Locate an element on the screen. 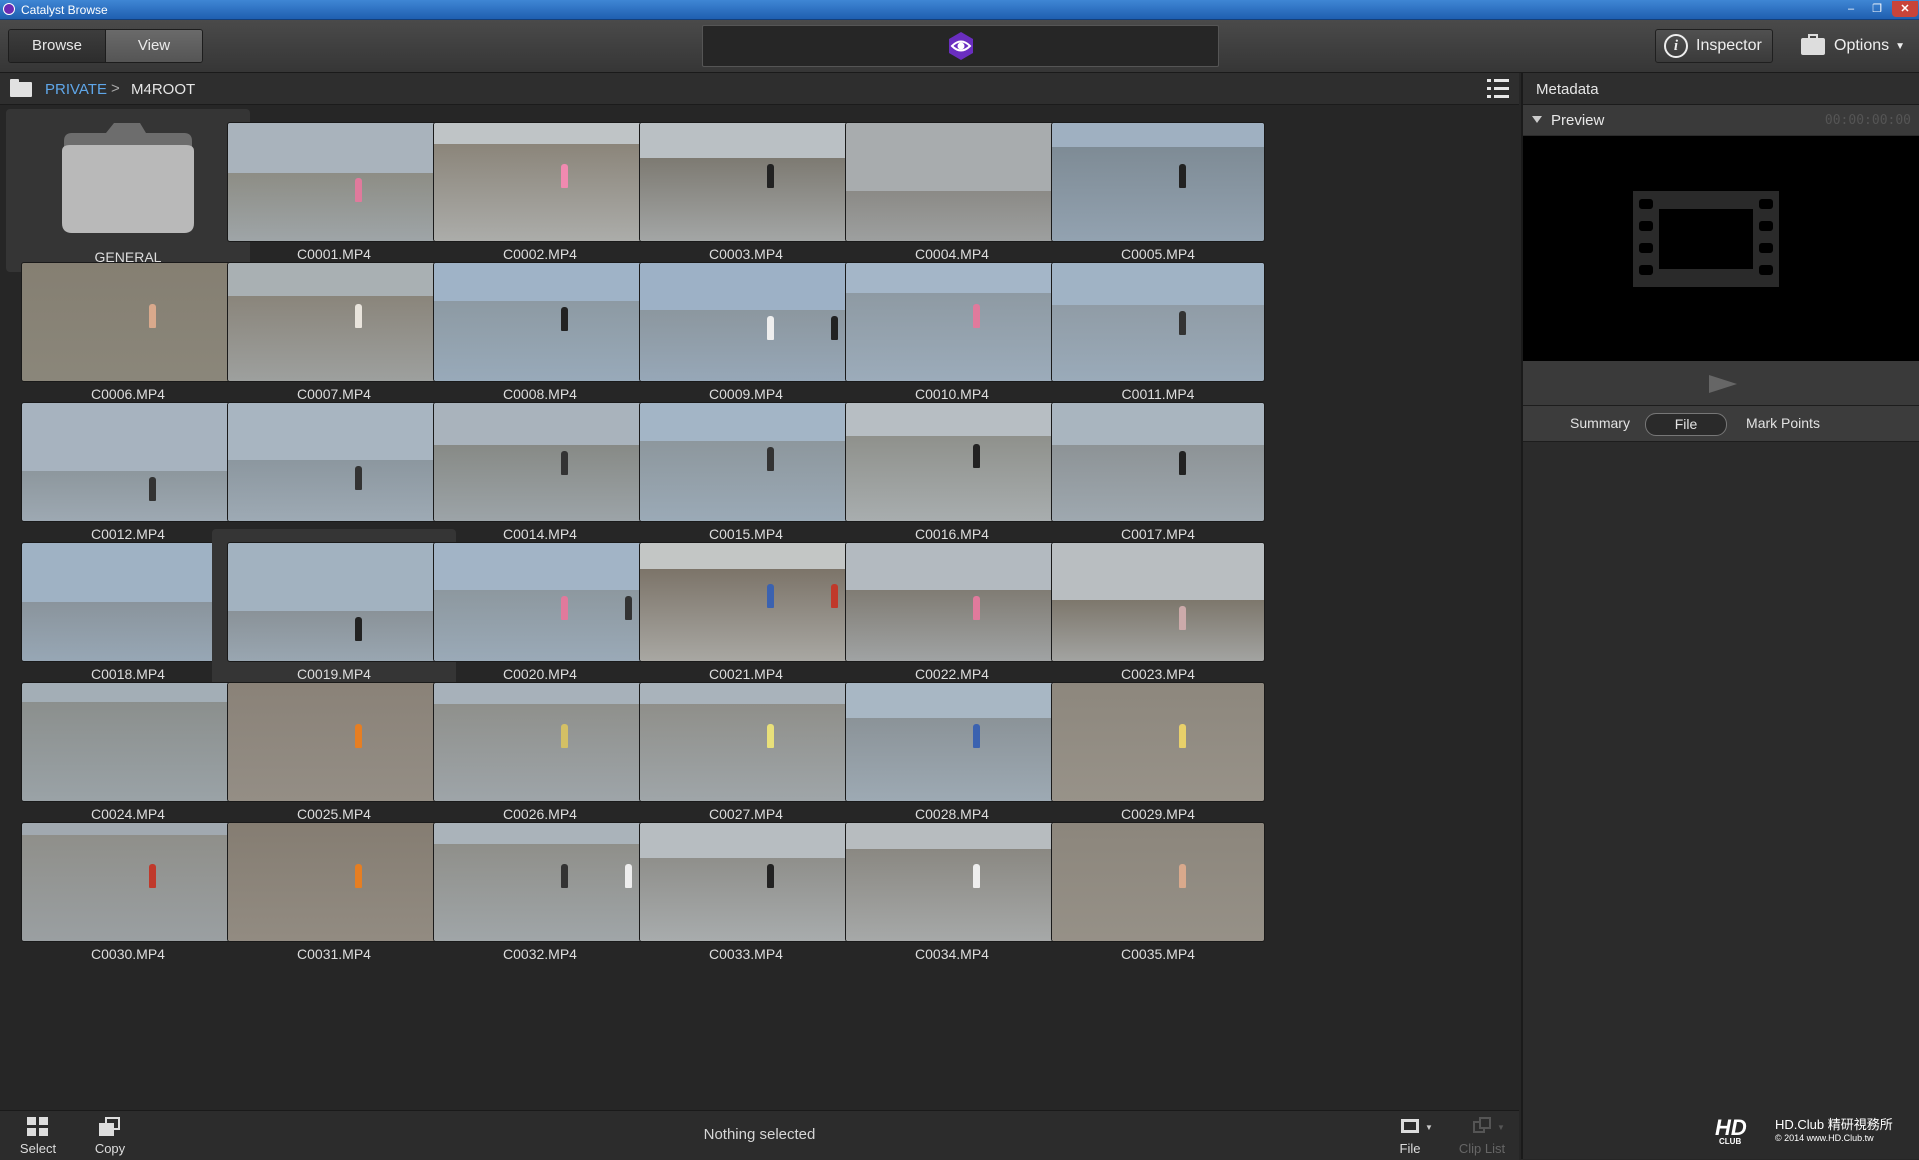 Image resolution: width=1919 pixels, height=1160 pixels. timecode: 00:00:00:00 is located at coordinates (1867, 120).